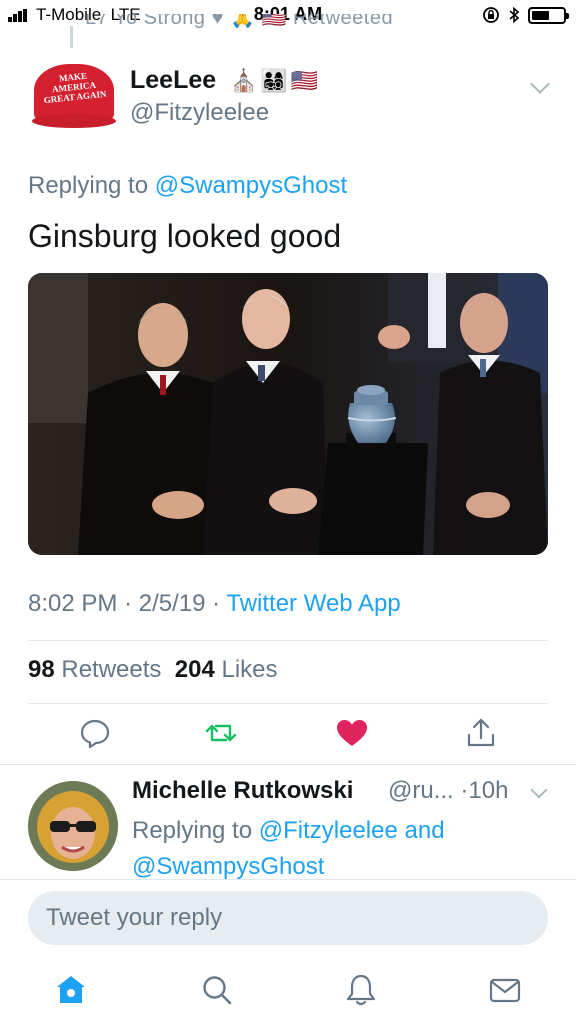 The height and width of the screenshot is (1024, 576). What do you see at coordinates (244, 80) in the screenshot?
I see `church-emoji: ⛪` at bounding box center [244, 80].